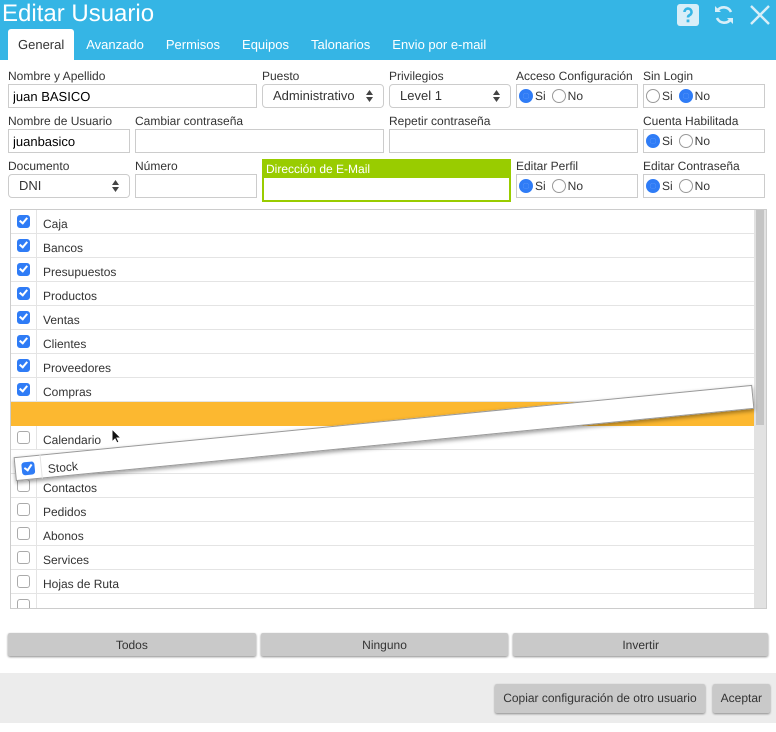  I want to click on field-label: Dirección de E-Mail, so click(318, 169).